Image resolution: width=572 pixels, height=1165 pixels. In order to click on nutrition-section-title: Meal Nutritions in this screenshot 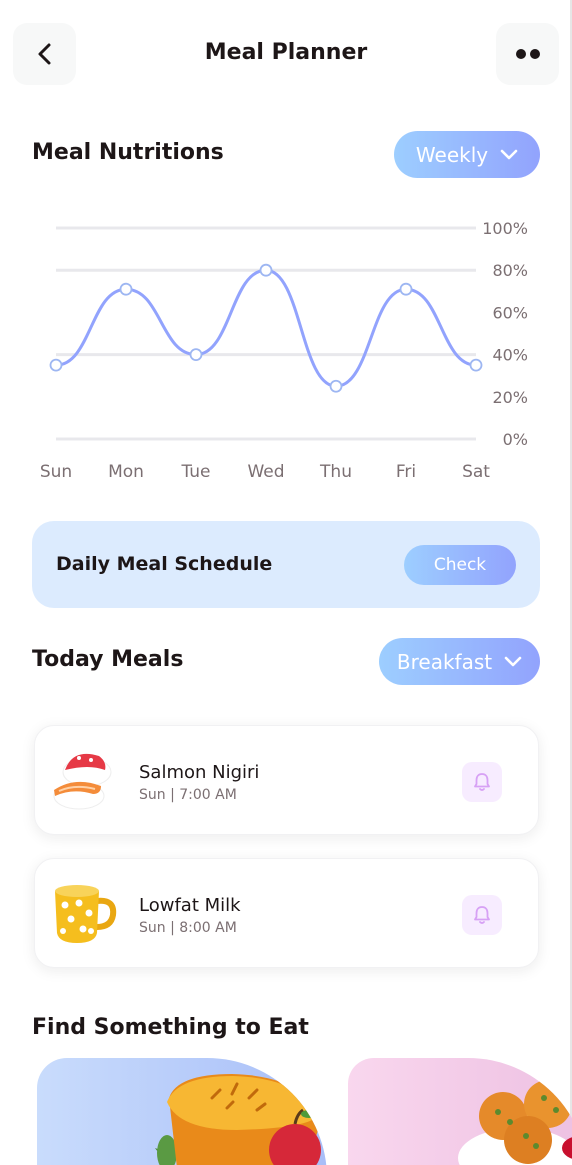, I will do `click(128, 152)`.